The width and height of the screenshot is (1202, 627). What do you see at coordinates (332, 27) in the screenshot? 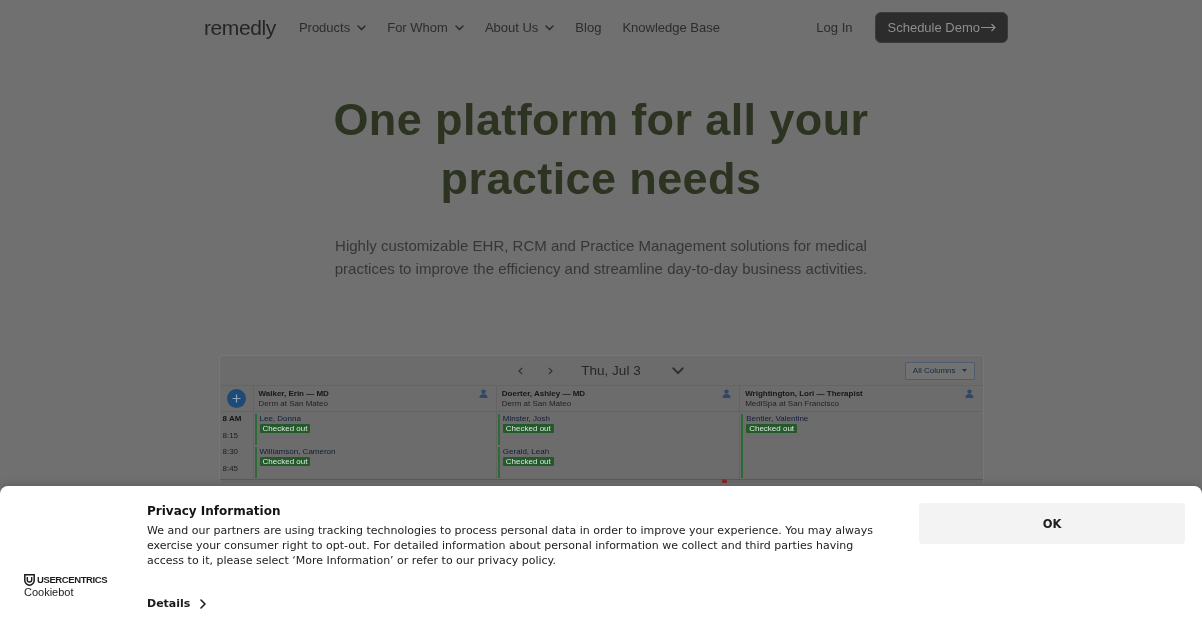
I see `nav-link: Products` at bounding box center [332, 27].